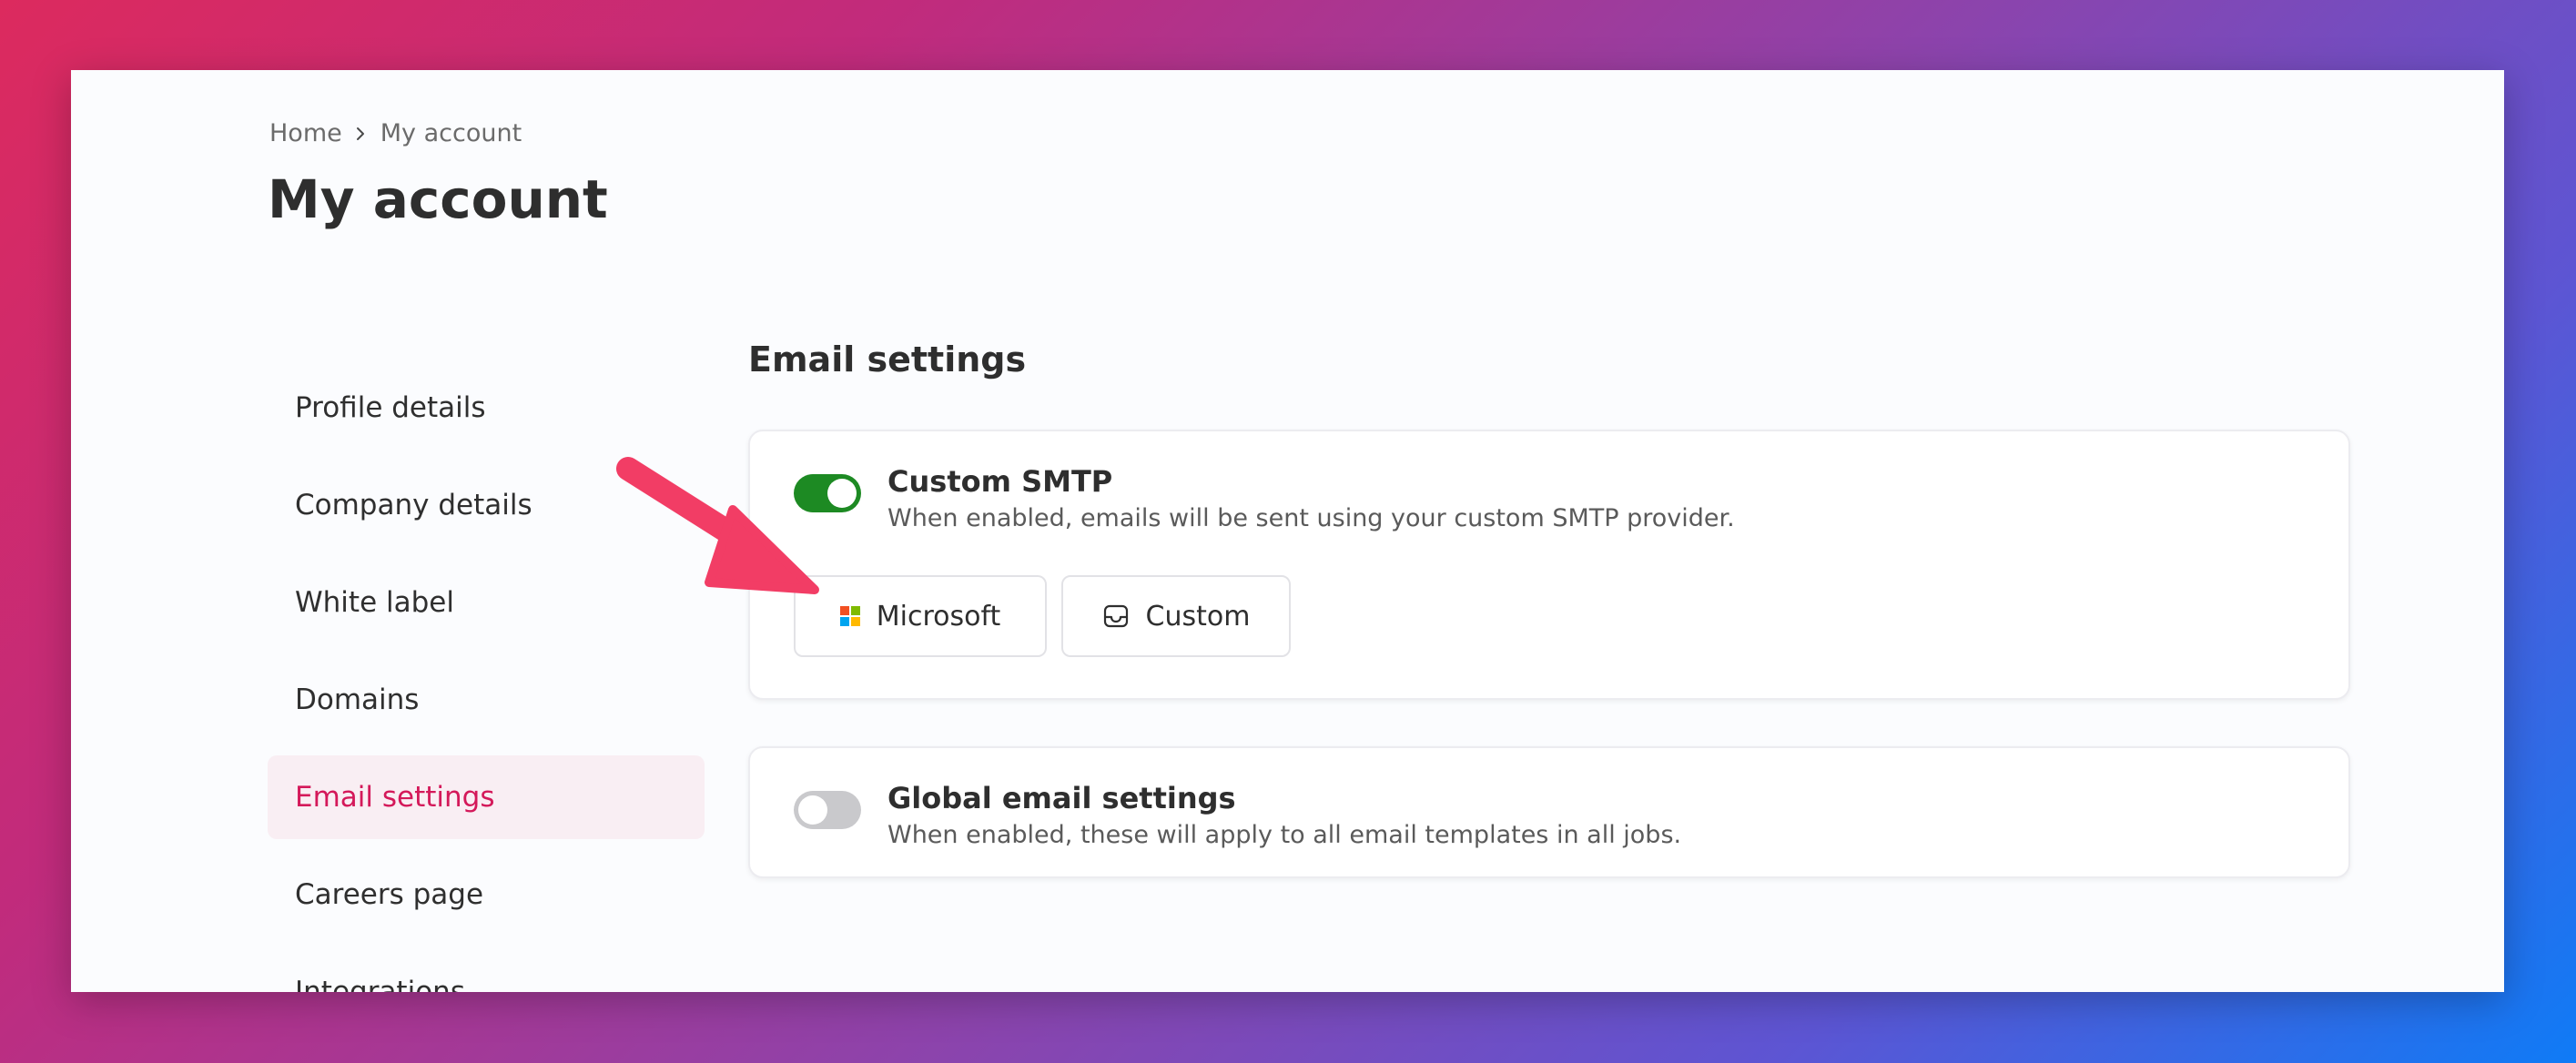 The image size is (2576, 1063). Describe the element at coordinates (939, 617) in the screenshot. I see `microsoft-provider-label: Microsoft` at that location.